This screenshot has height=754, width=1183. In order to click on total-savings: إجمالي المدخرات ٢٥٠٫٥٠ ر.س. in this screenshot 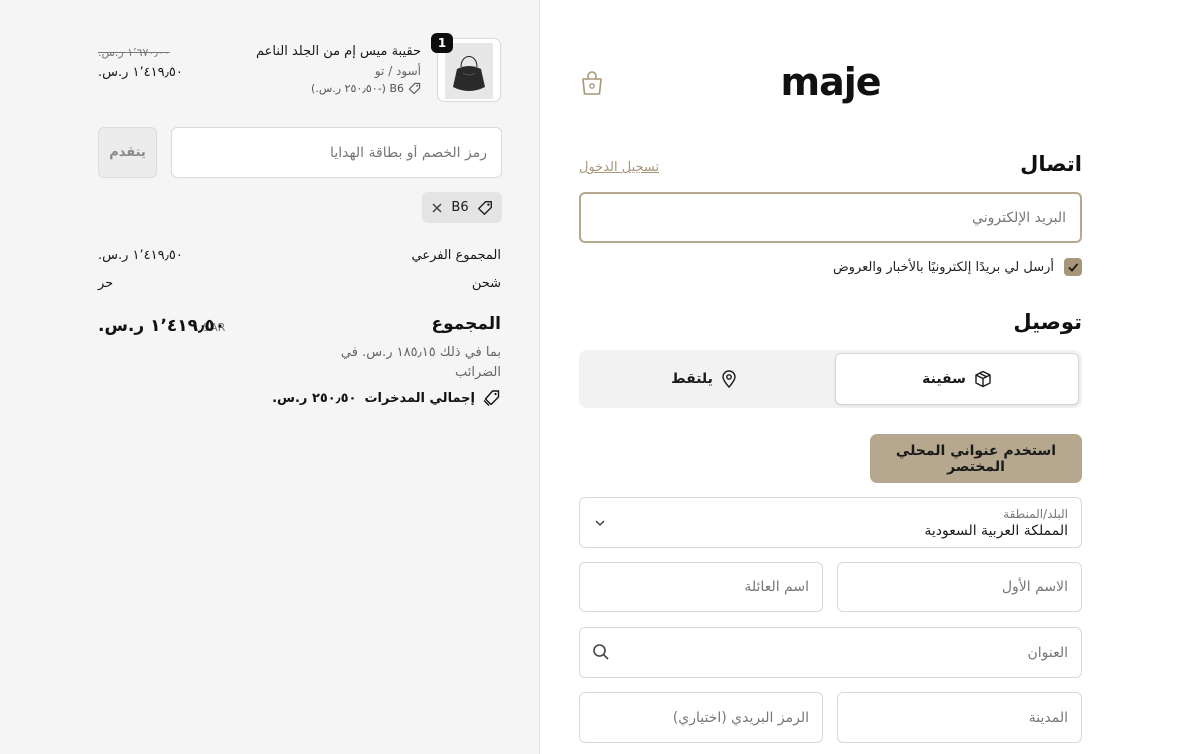, I will do `click(386, 398)`.